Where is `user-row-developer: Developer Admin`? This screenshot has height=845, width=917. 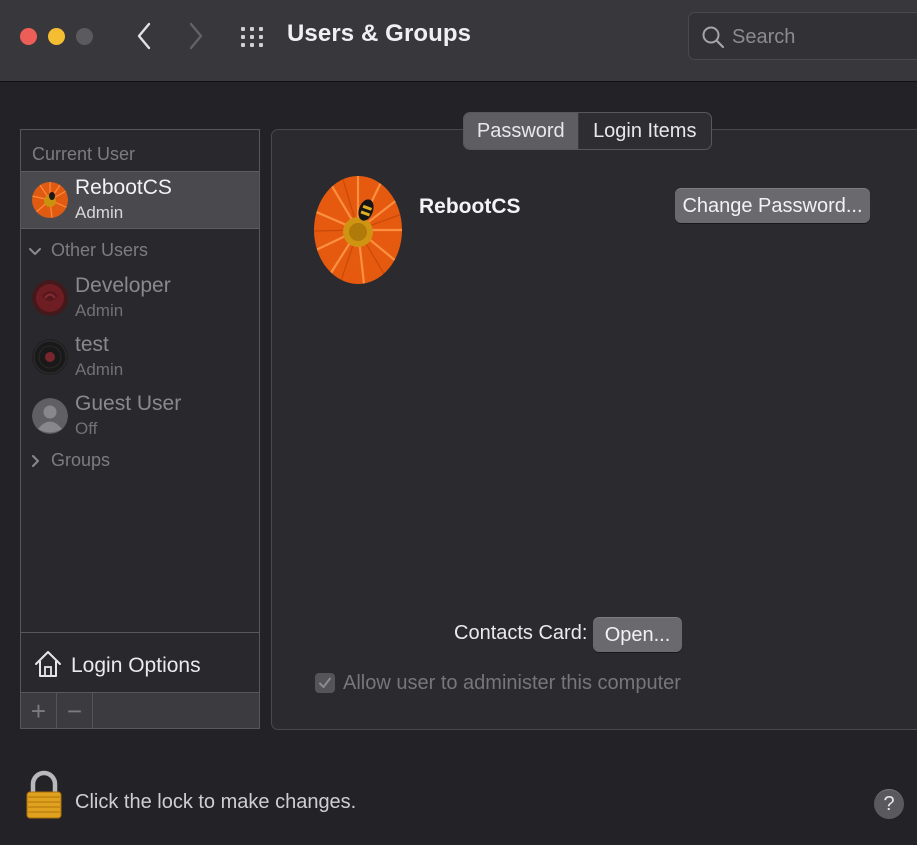
user-row-developer: Developer Admin is located at coordinates (140, 299).